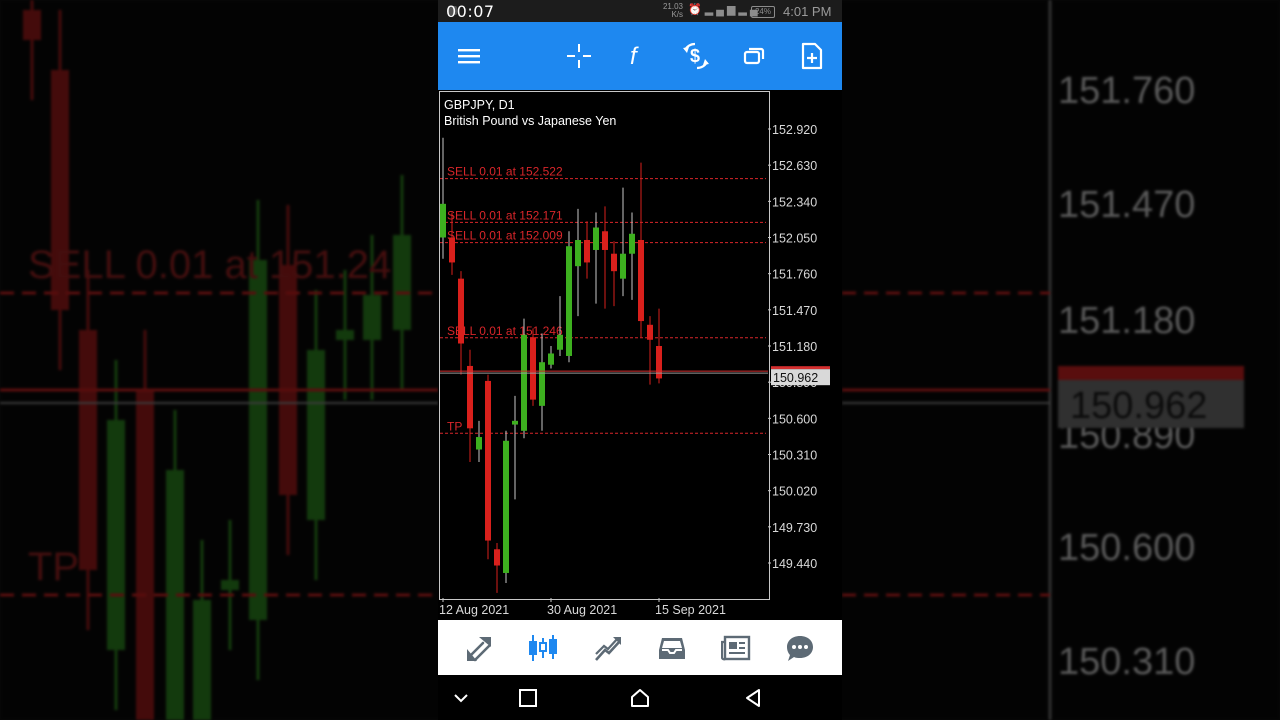 The height and width of the screenshot is (720, 1280). I want to click on price-tick-label: 152.630, so click(794, 166).